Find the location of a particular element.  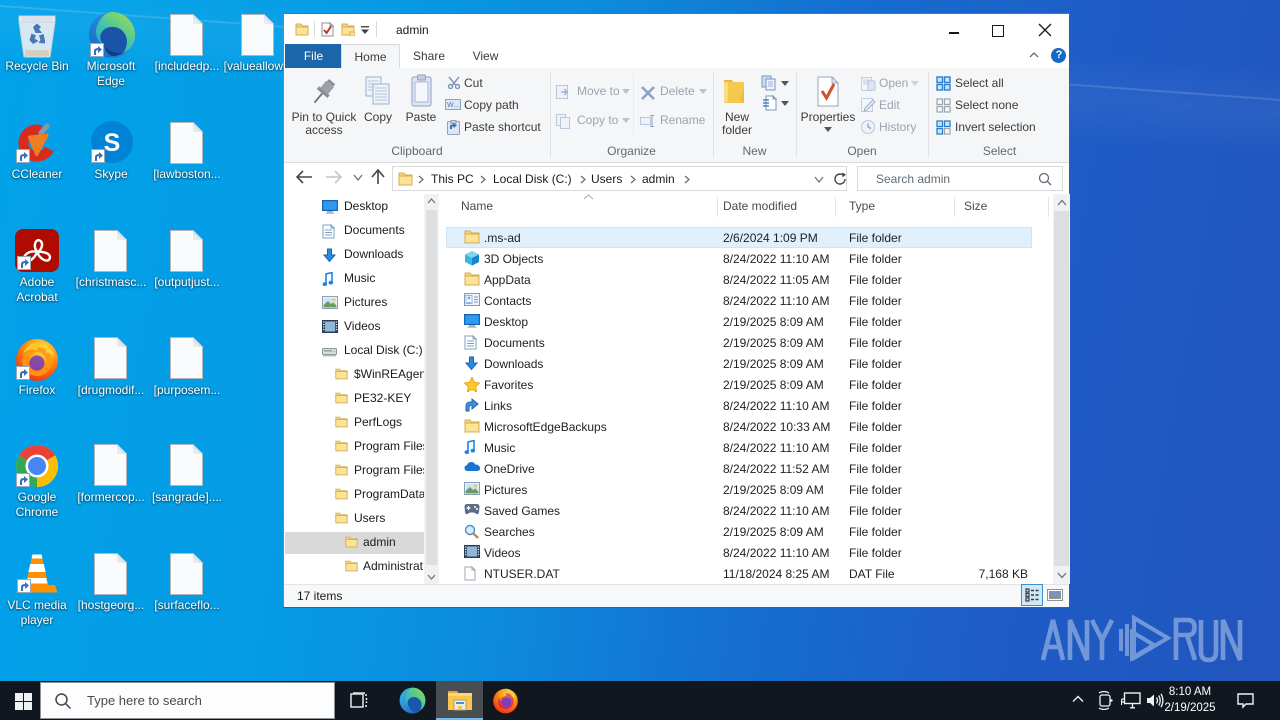

svg-text: S is located at coordinates (112, 143).